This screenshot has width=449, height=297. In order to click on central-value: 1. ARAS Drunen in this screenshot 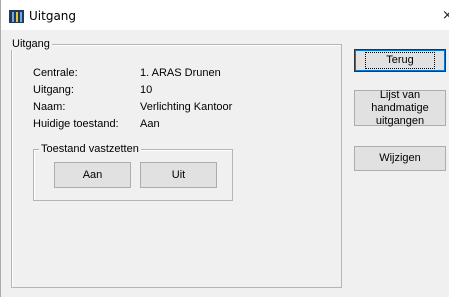, I will do `click(180, 73)`.